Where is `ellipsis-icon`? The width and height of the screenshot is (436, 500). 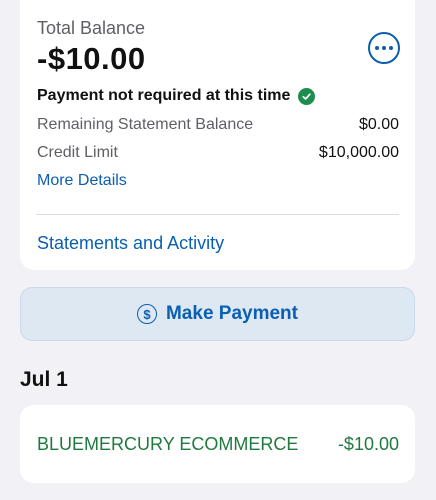
ellipsis-icon is located at coordinates (384, 48).